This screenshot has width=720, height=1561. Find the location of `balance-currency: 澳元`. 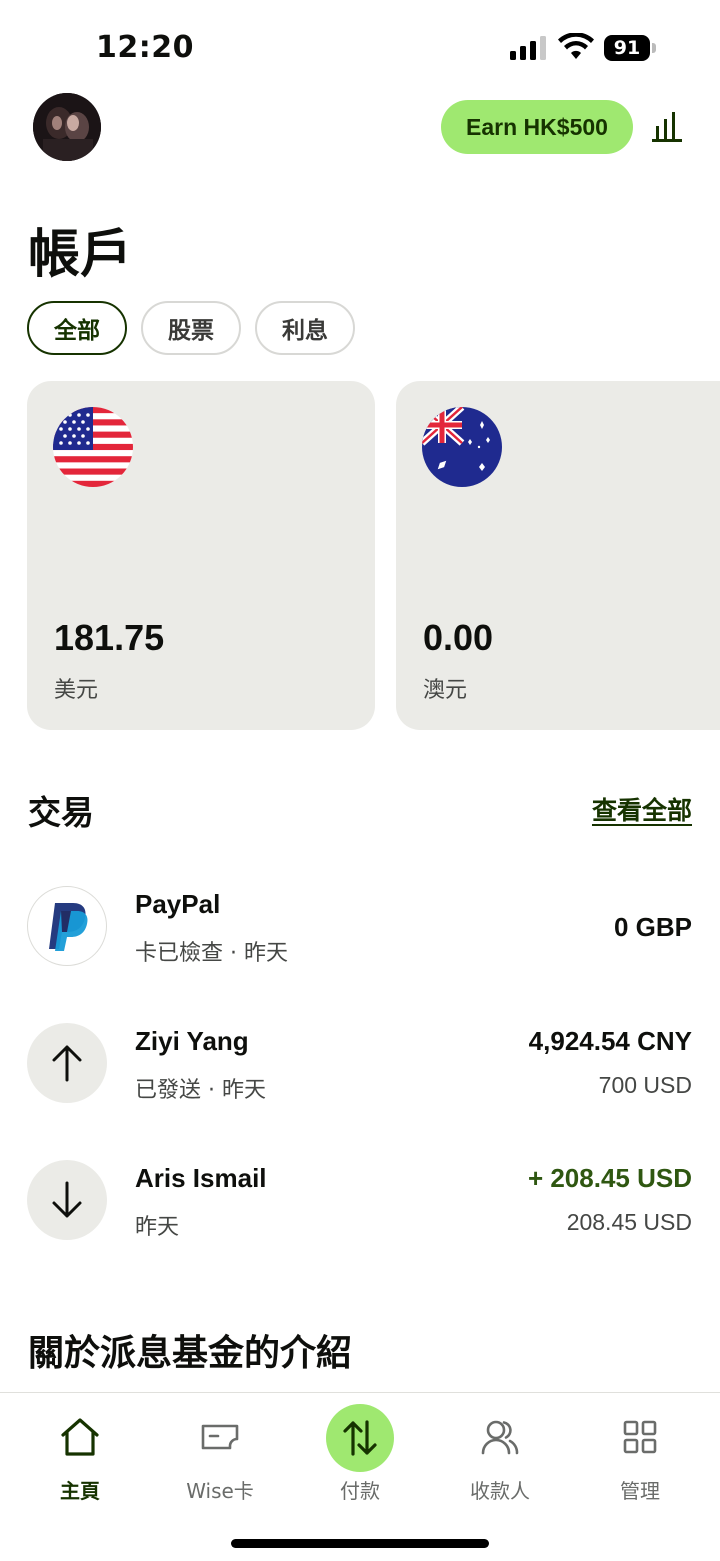

balance-currency: 澳元 is located at coordinates (445, 690).